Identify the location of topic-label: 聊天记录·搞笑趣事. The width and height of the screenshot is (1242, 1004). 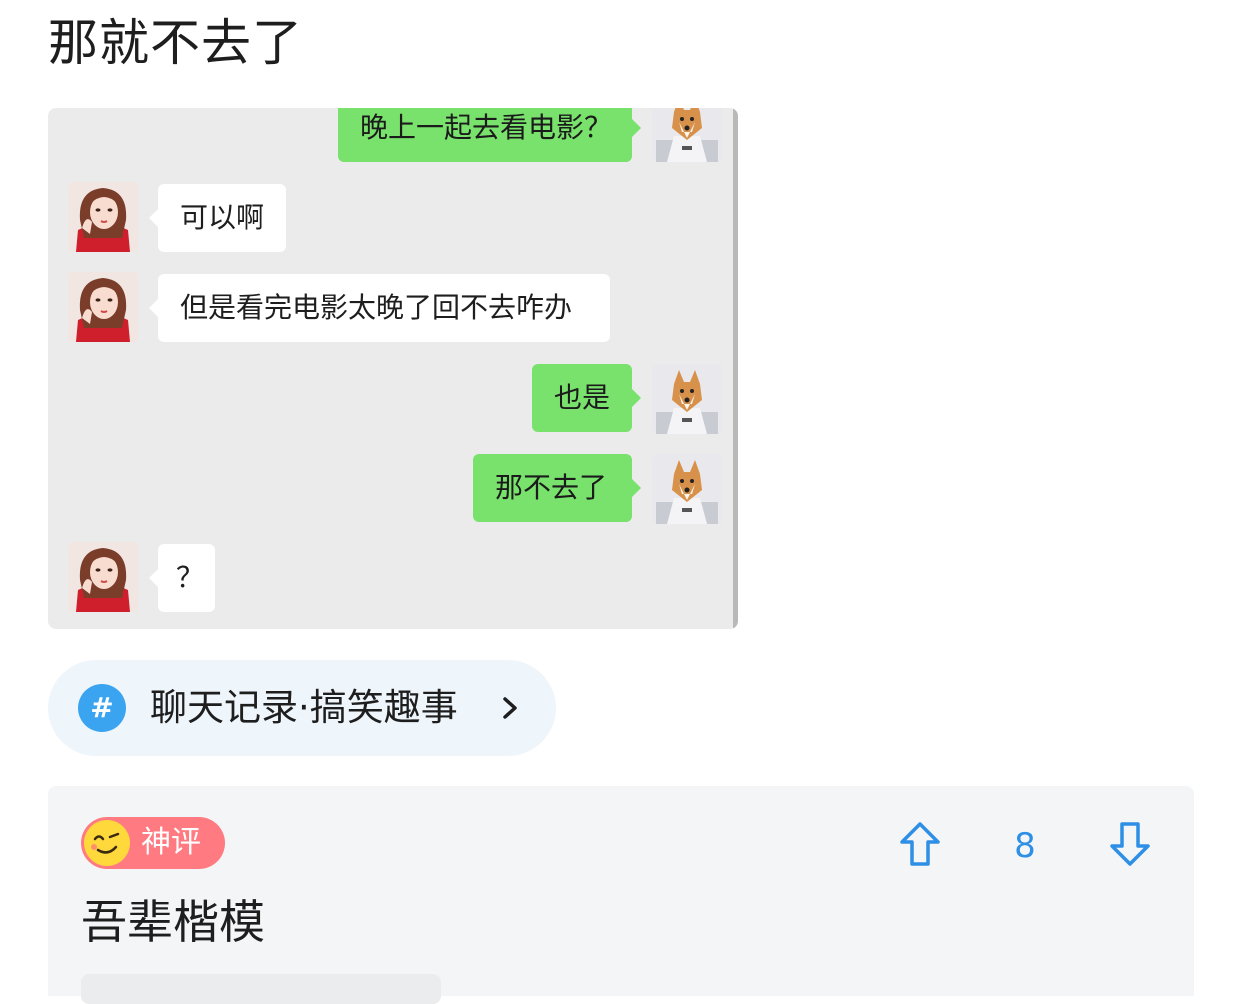
(304, 707).